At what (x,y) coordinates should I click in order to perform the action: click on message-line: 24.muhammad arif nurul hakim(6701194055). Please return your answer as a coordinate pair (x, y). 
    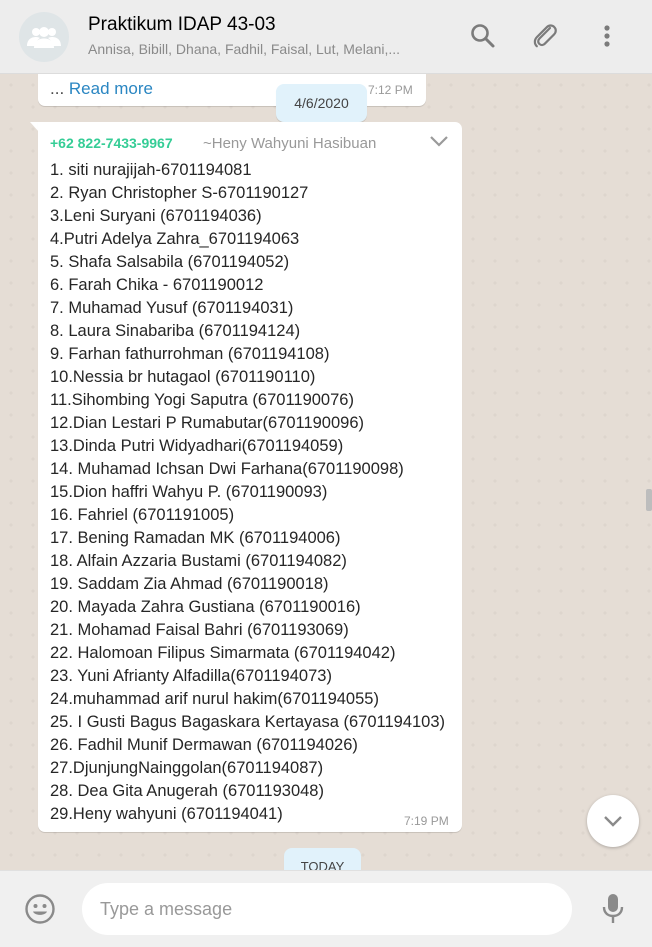
    Looking at the image, I should click on (214, 699).